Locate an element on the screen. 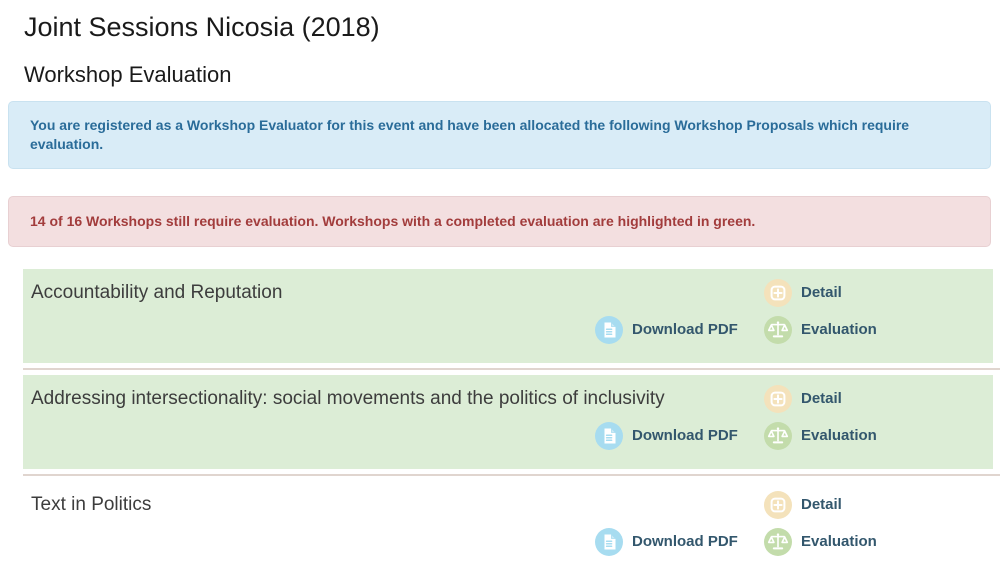 The image size is (1000, 575). page-subtitle: Workshop Evaluation is located at coordinates (128, 74).